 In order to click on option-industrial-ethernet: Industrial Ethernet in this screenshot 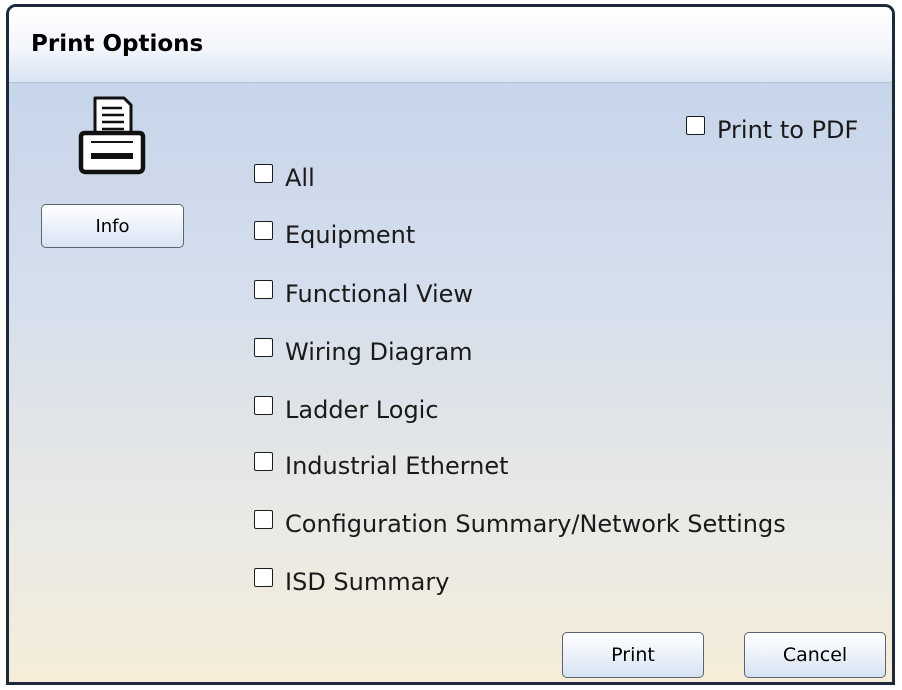, I will do `click(381, 465)`.